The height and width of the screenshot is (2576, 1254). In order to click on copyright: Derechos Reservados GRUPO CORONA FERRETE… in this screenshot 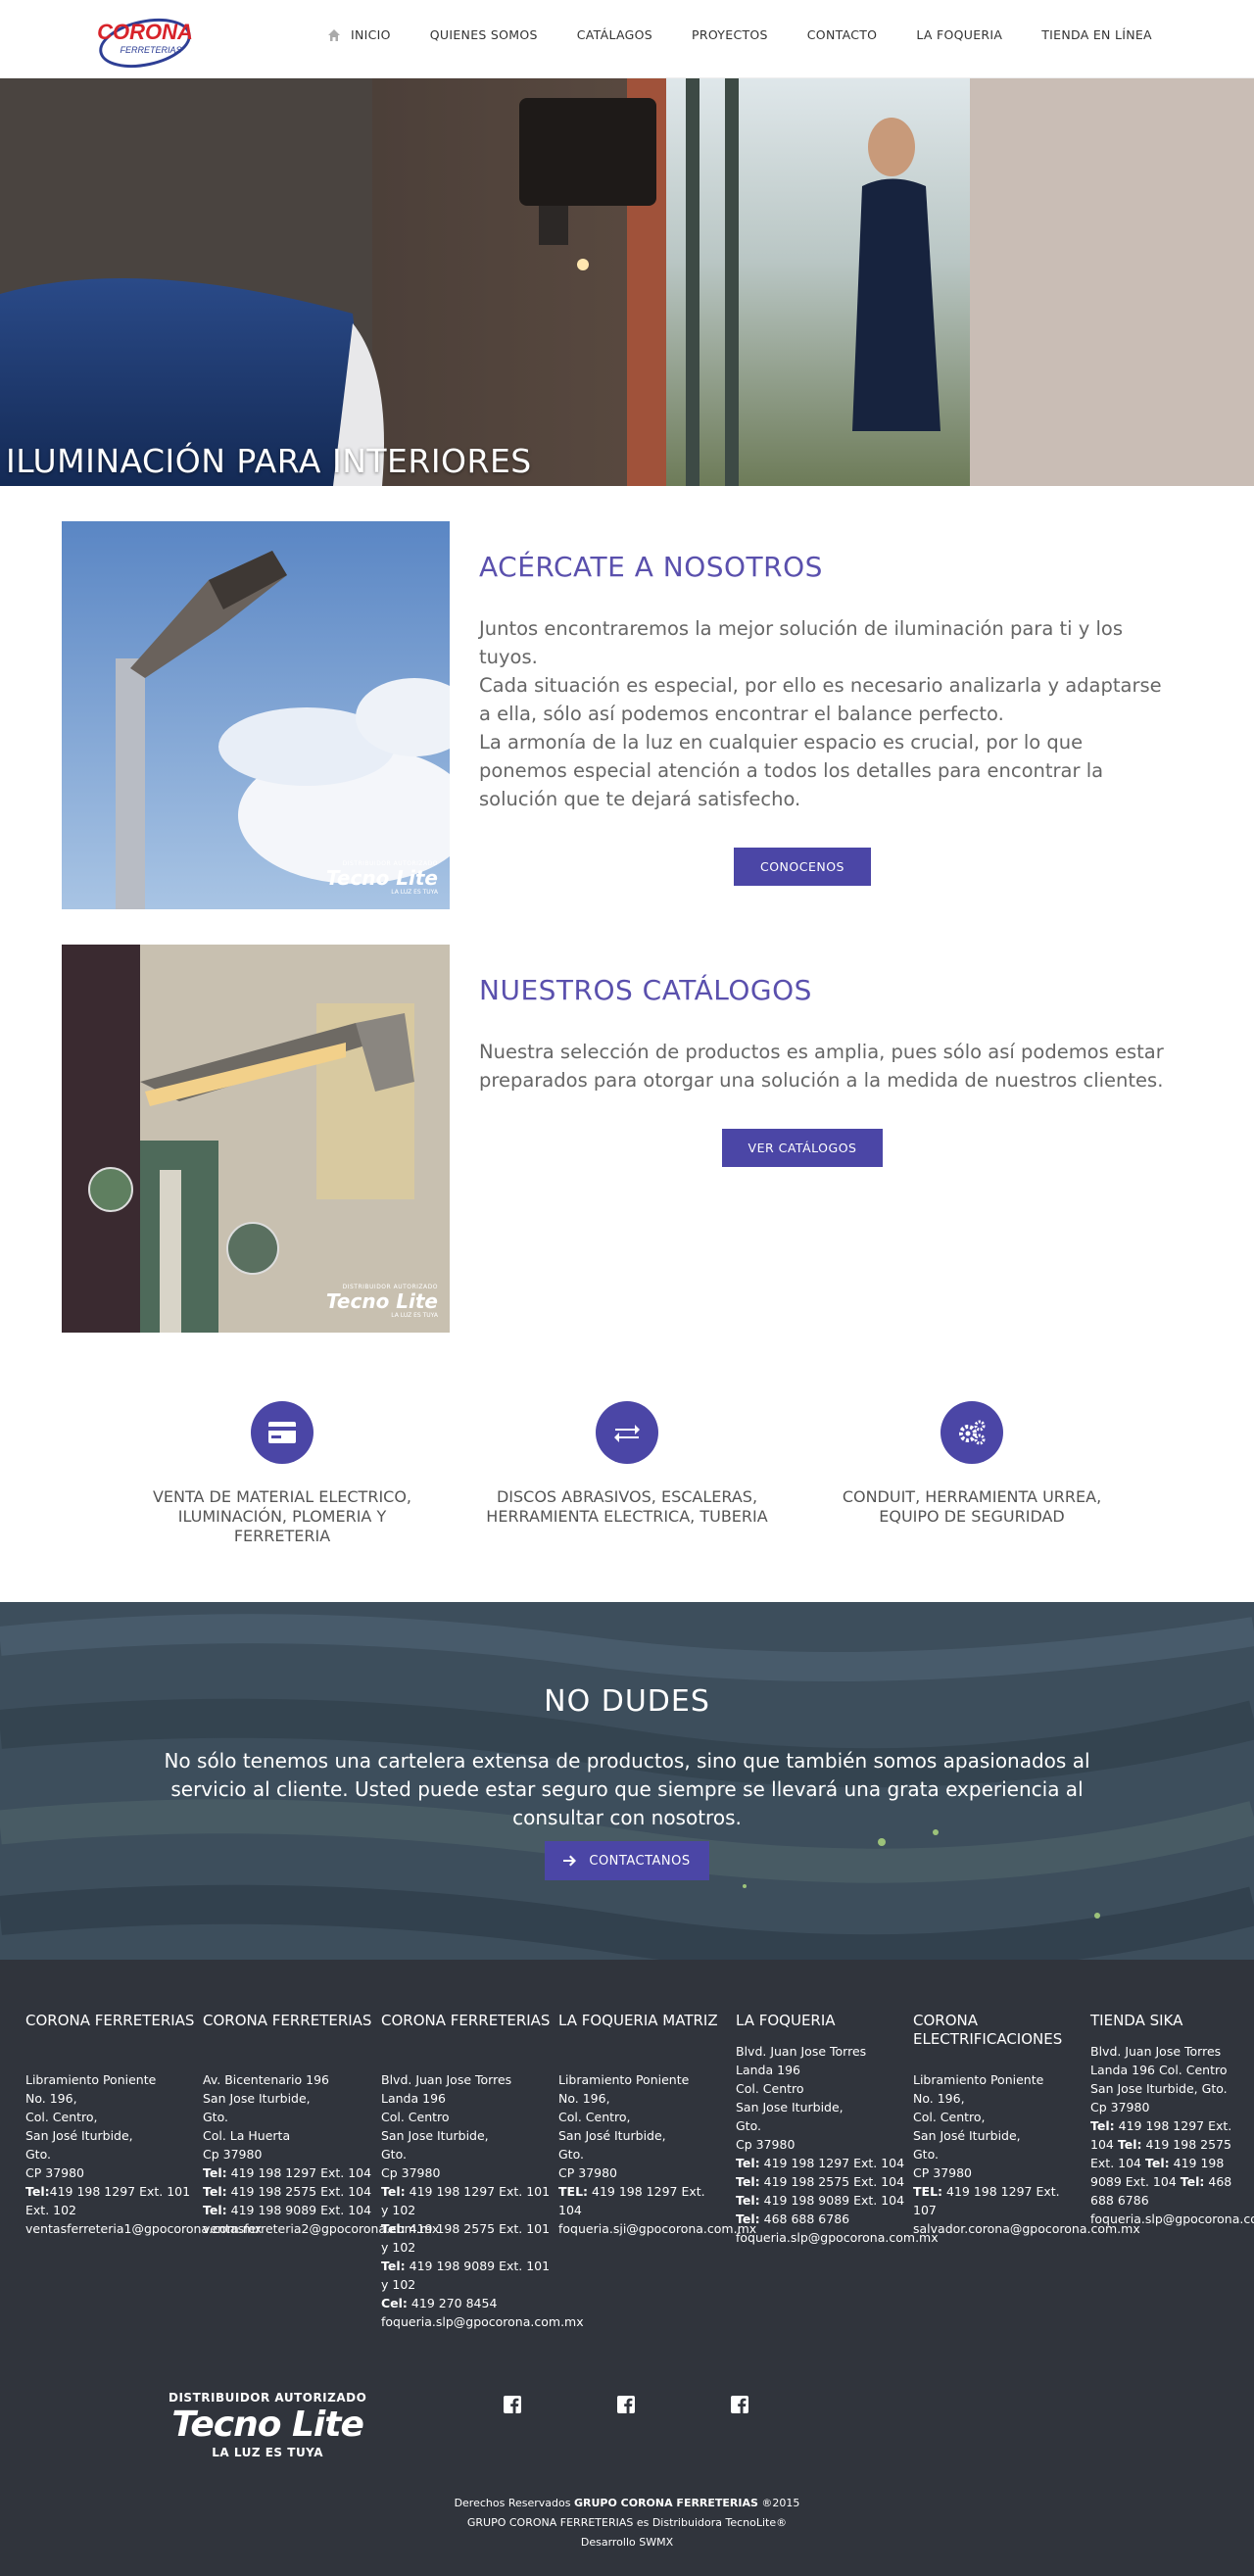, I will do `click(627, 2523)`.